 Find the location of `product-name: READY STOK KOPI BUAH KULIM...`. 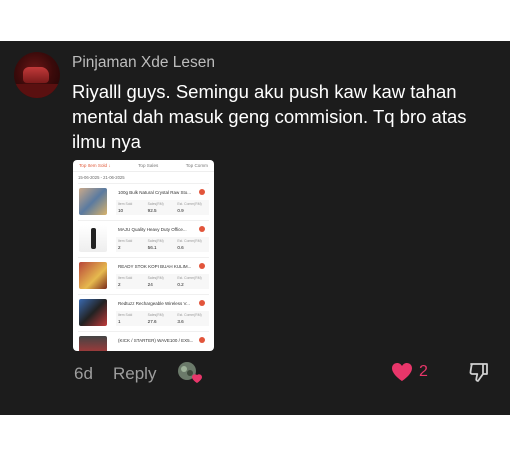

product-name: READY STOK KOPI BUAH KULIM... is located at coordinates (155, 266).